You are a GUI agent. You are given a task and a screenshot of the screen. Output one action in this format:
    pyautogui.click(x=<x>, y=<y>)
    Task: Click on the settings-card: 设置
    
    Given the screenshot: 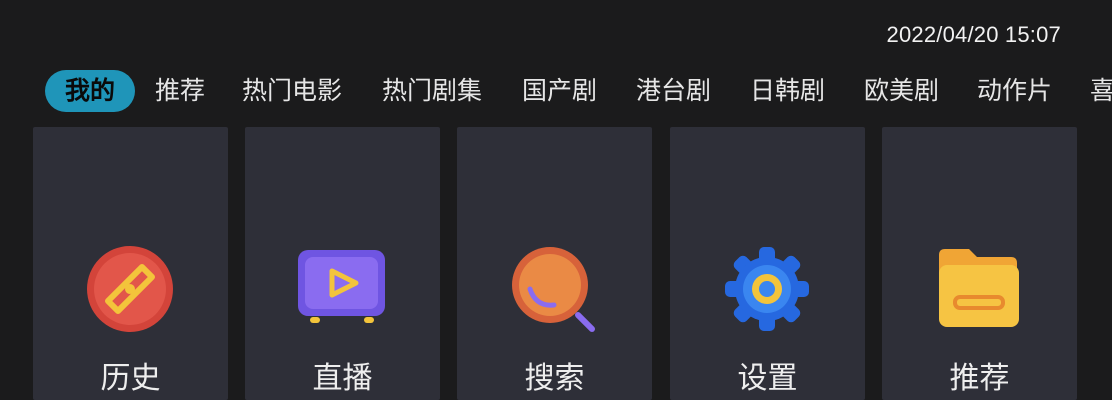 What is the action you would take?
    pyautogui.click(x=767, y=263)
    